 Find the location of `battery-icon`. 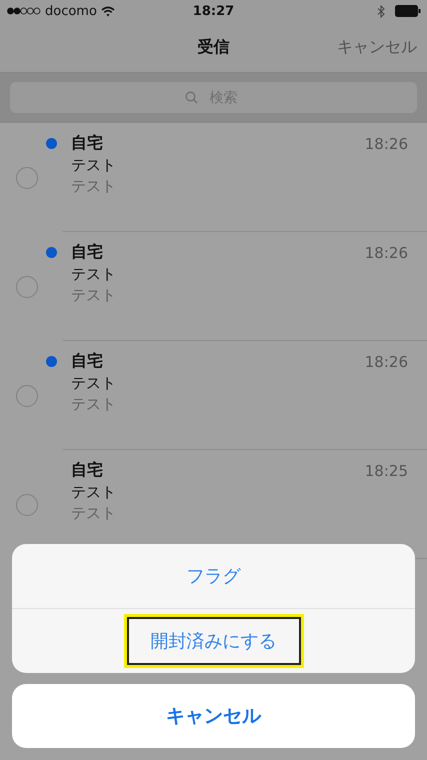

battery-icon is located at coordinates (408, 11).